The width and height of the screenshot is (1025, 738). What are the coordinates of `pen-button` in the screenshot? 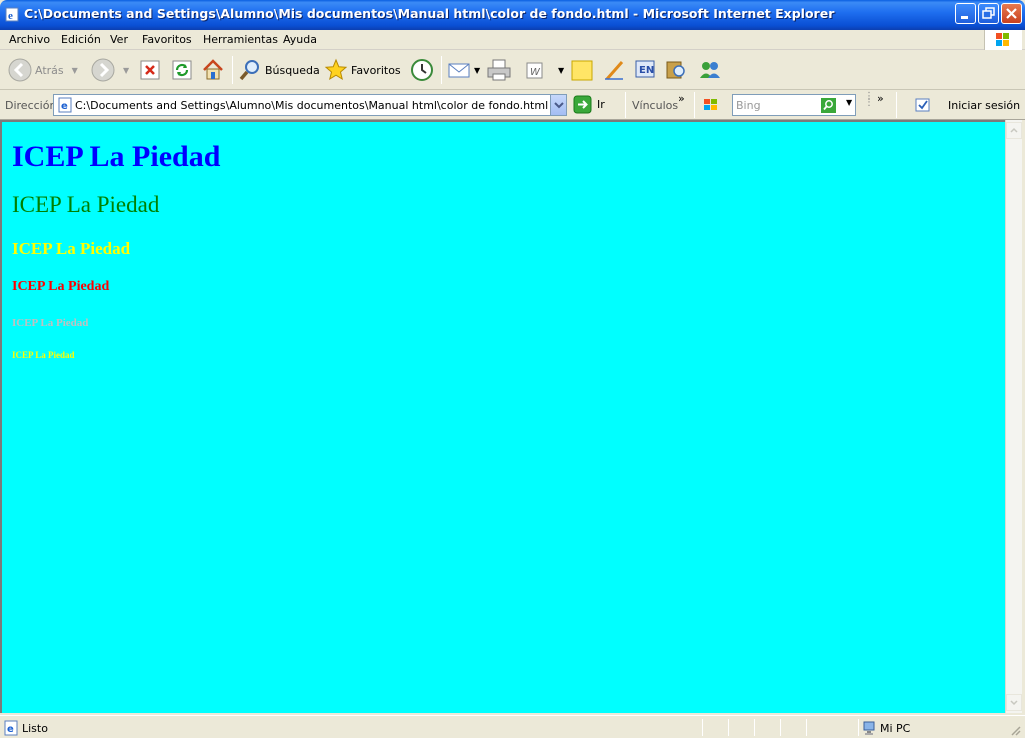 It's located at (615, 70).